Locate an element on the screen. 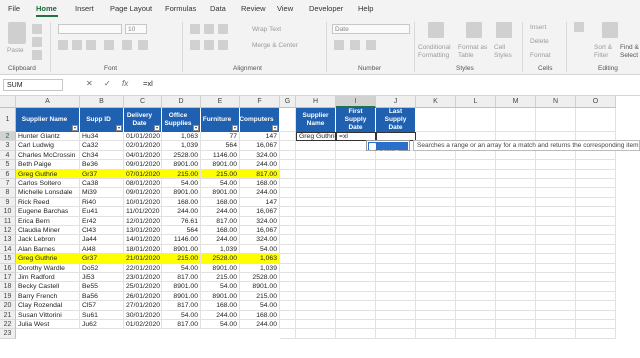  table-cell: 76.61 is located at coordinates (181, 221).